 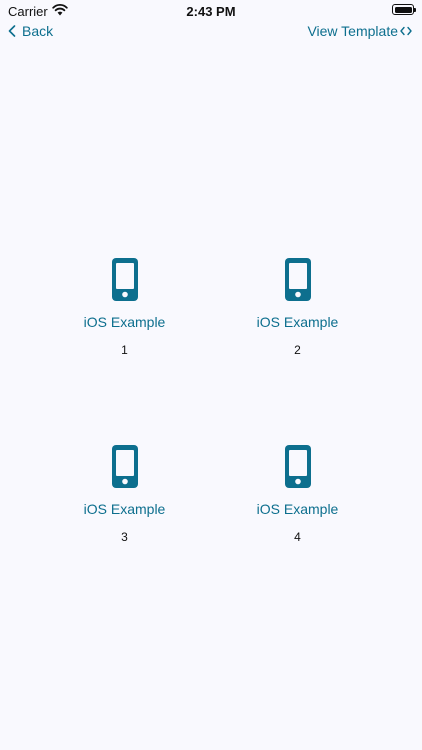 What do you see at coordinates (38, 31) in the screenshot?
I see `back-label: Back` at bounding box center [38, 31].